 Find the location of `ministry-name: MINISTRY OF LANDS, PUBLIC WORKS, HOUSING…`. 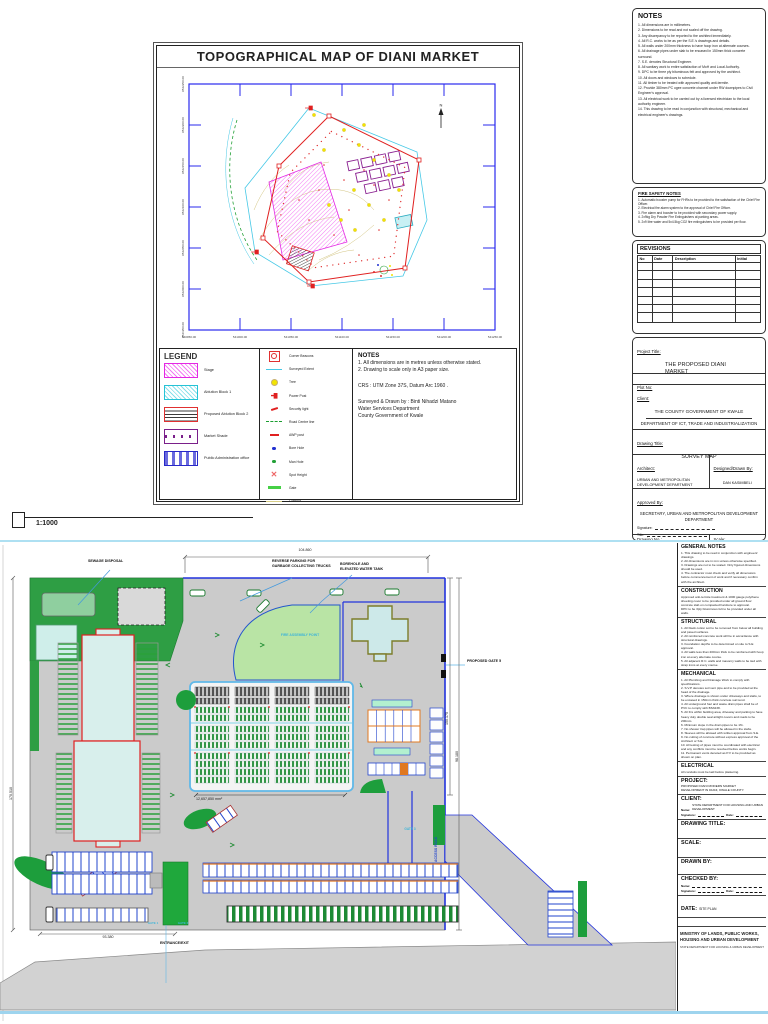

ministry-name: MINISTRY OF LANDS, PUBLIC WORKS, HOUSING… is located at coordinates (719, 936).